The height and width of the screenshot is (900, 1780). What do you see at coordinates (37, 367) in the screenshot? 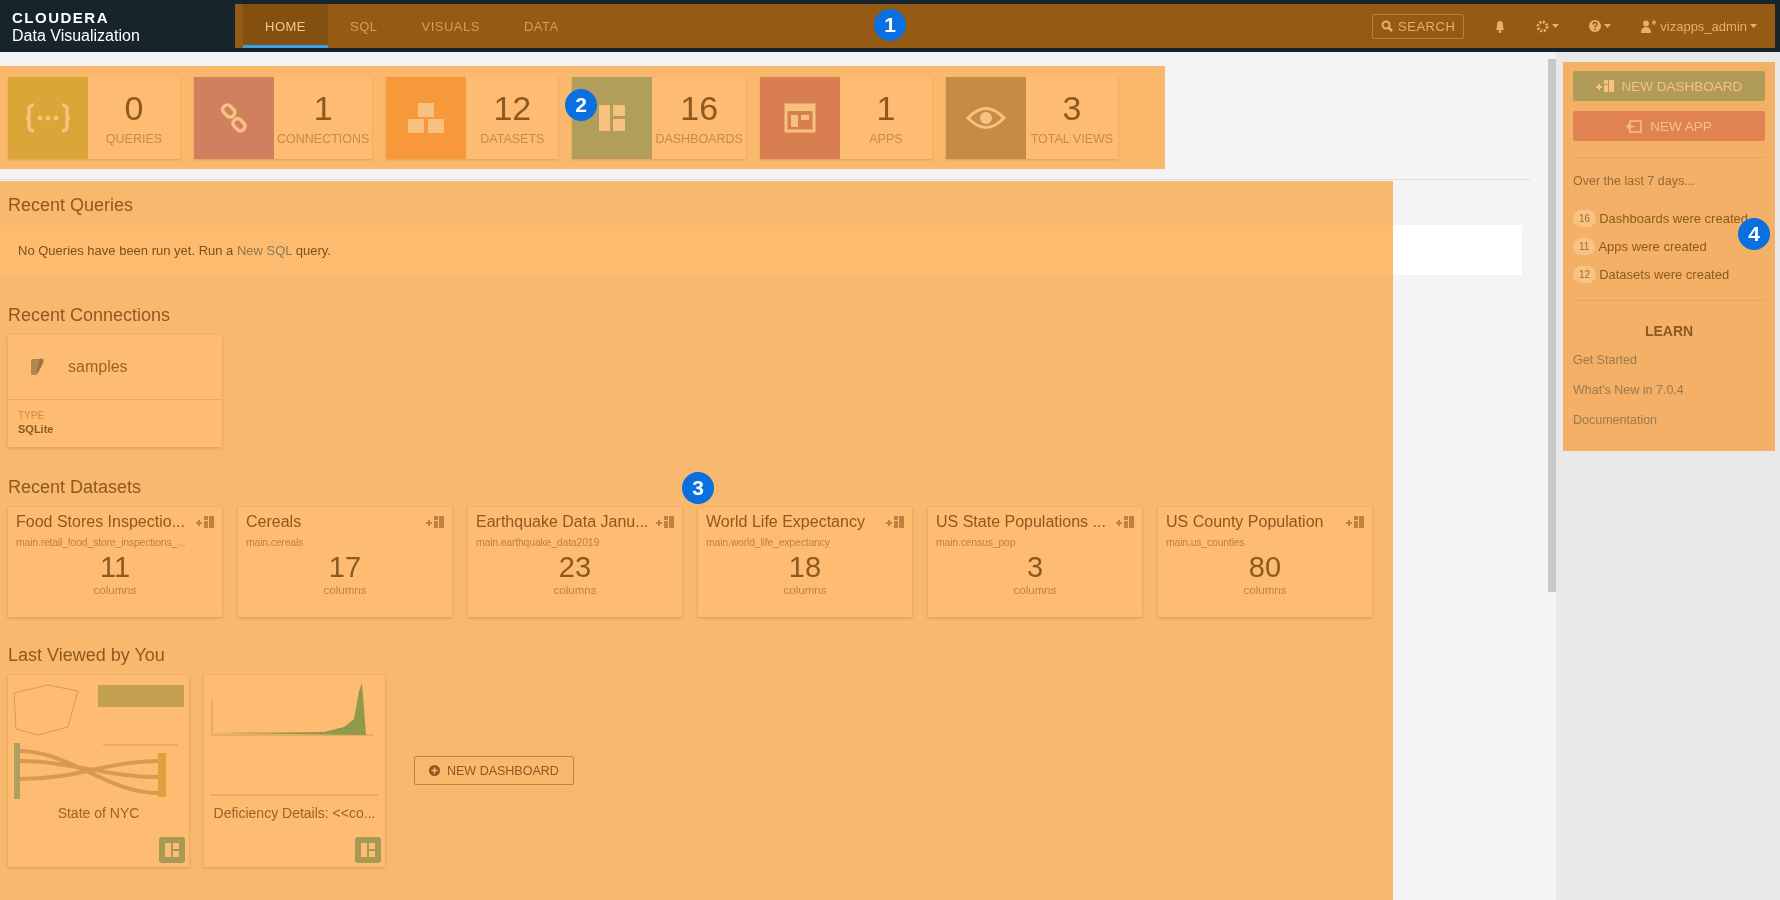
I see `database-icon` at bounding box center [37, 367].